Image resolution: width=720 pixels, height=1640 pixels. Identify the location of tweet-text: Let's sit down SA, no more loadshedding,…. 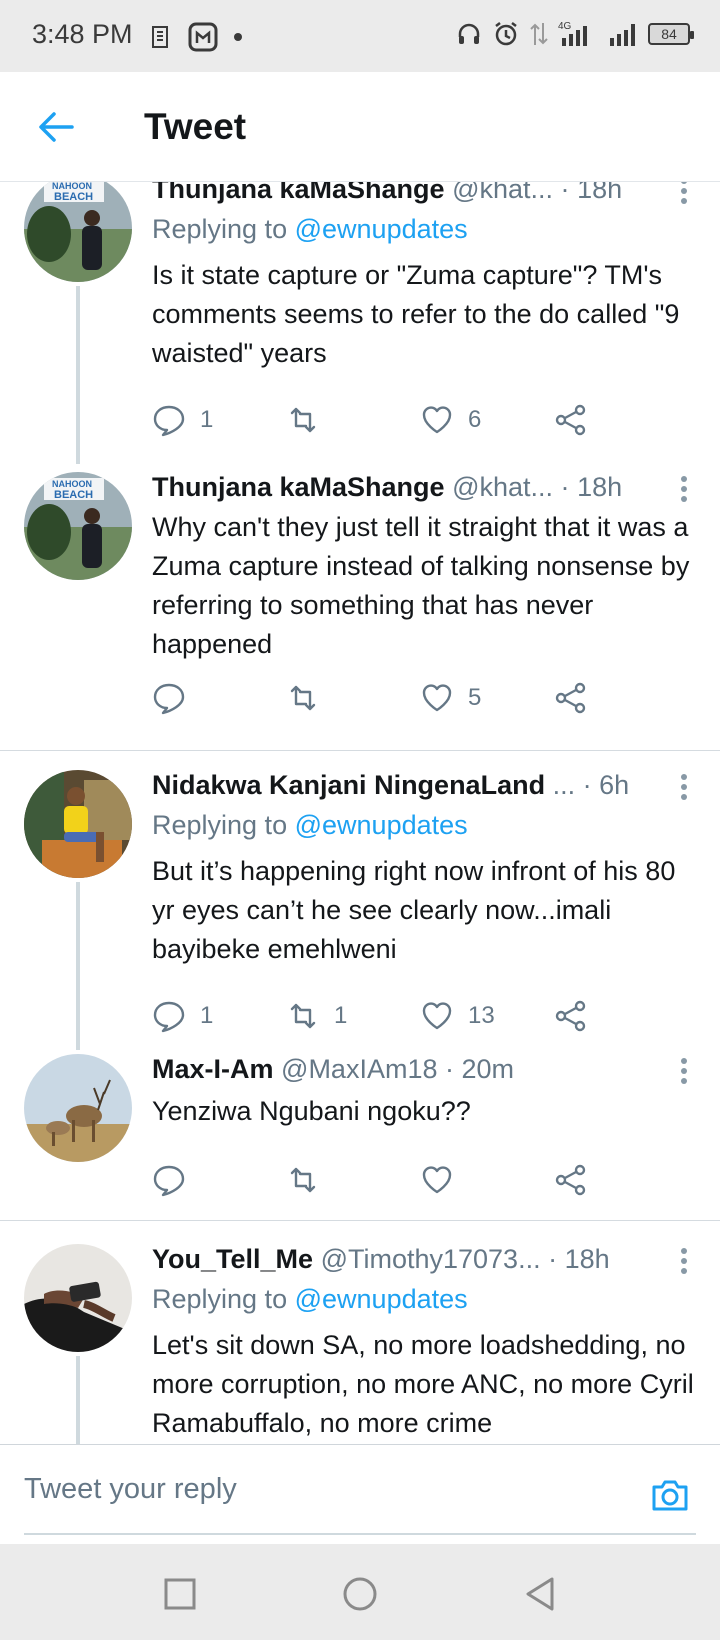
(423, 1384).